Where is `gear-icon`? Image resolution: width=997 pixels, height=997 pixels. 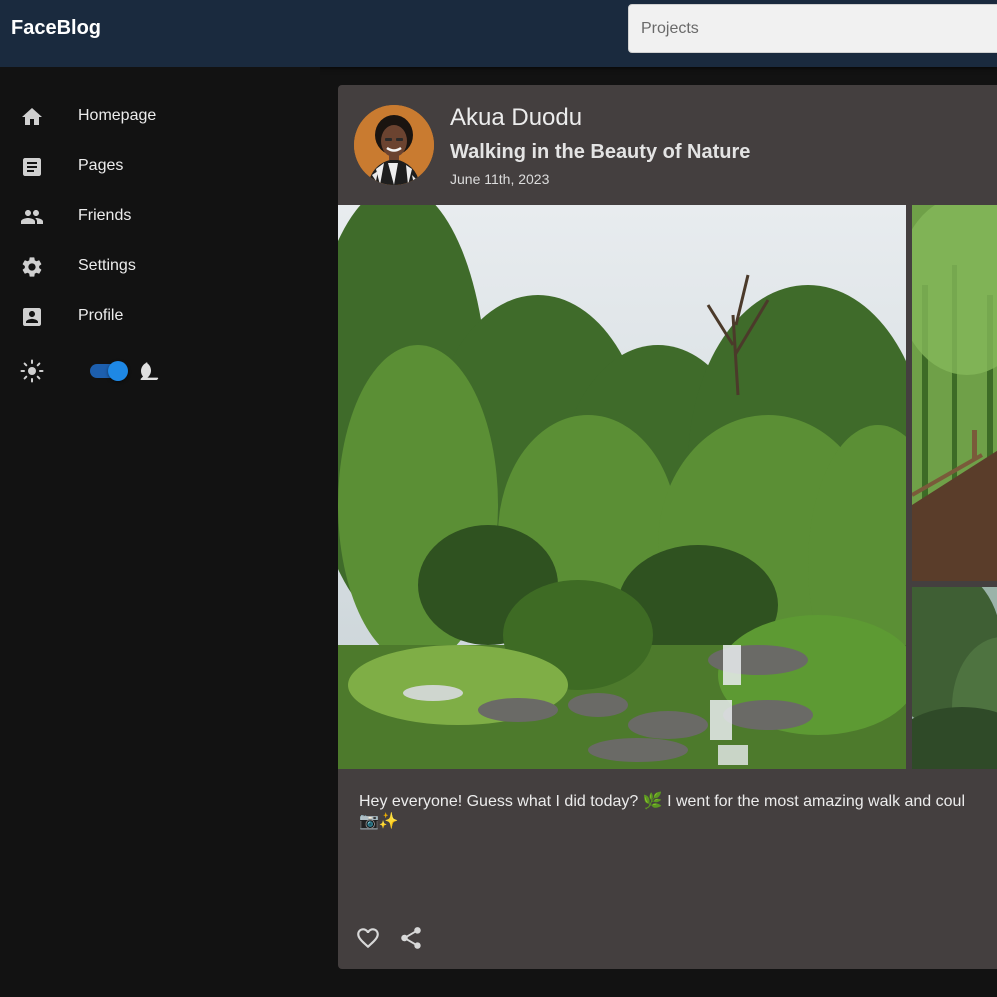 gear-icon is located at coordinates (32, 267).